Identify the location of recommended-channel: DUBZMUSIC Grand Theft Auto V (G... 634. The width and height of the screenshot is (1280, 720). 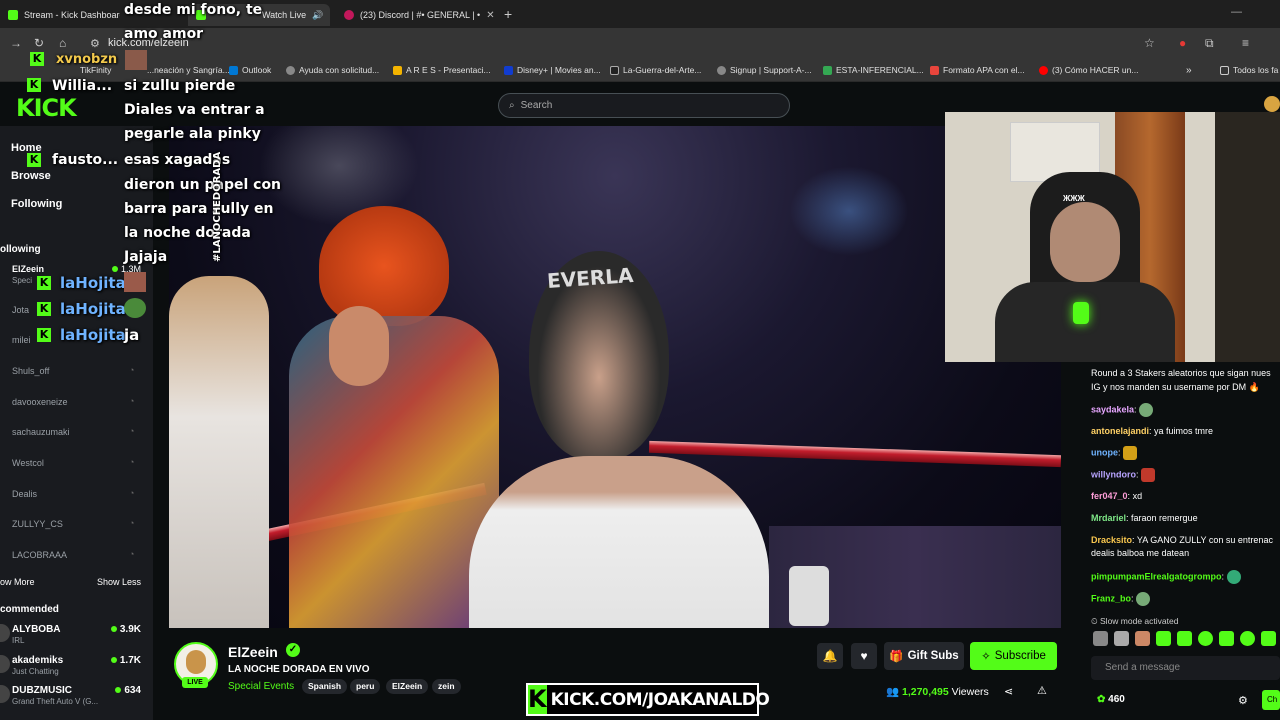
(76, 697).